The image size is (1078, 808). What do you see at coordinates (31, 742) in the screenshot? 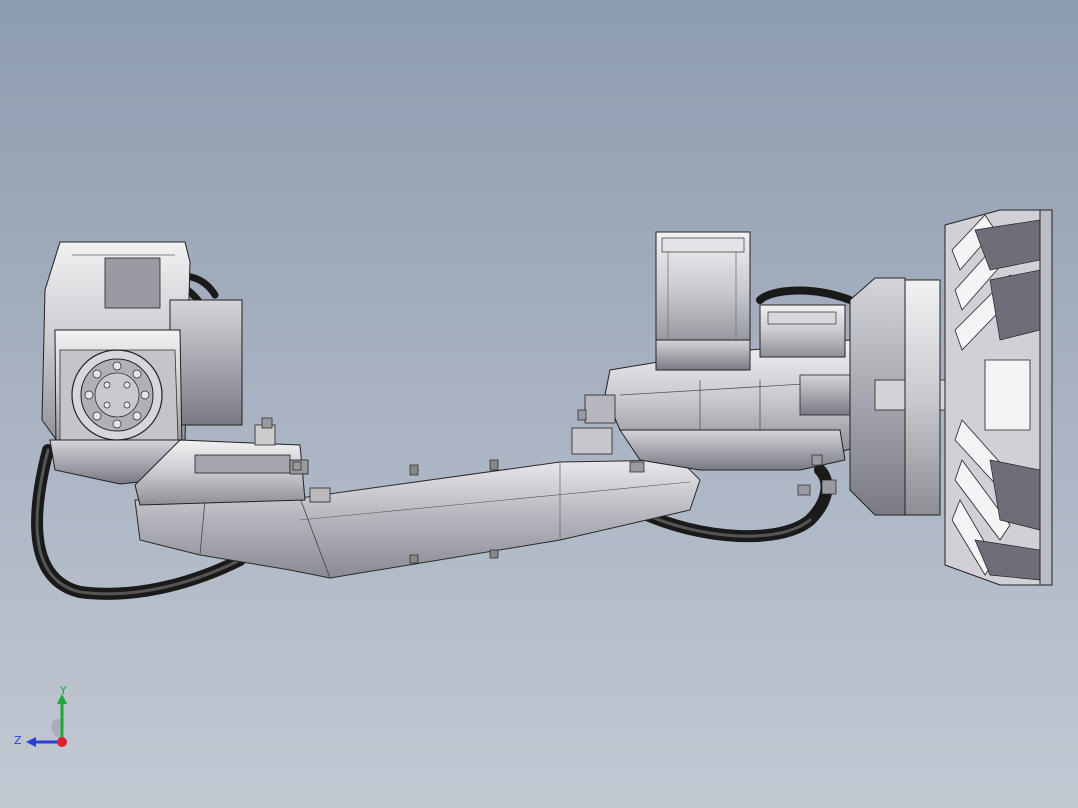
I see `triad-z-arrow` at bounding box center [31, 742].